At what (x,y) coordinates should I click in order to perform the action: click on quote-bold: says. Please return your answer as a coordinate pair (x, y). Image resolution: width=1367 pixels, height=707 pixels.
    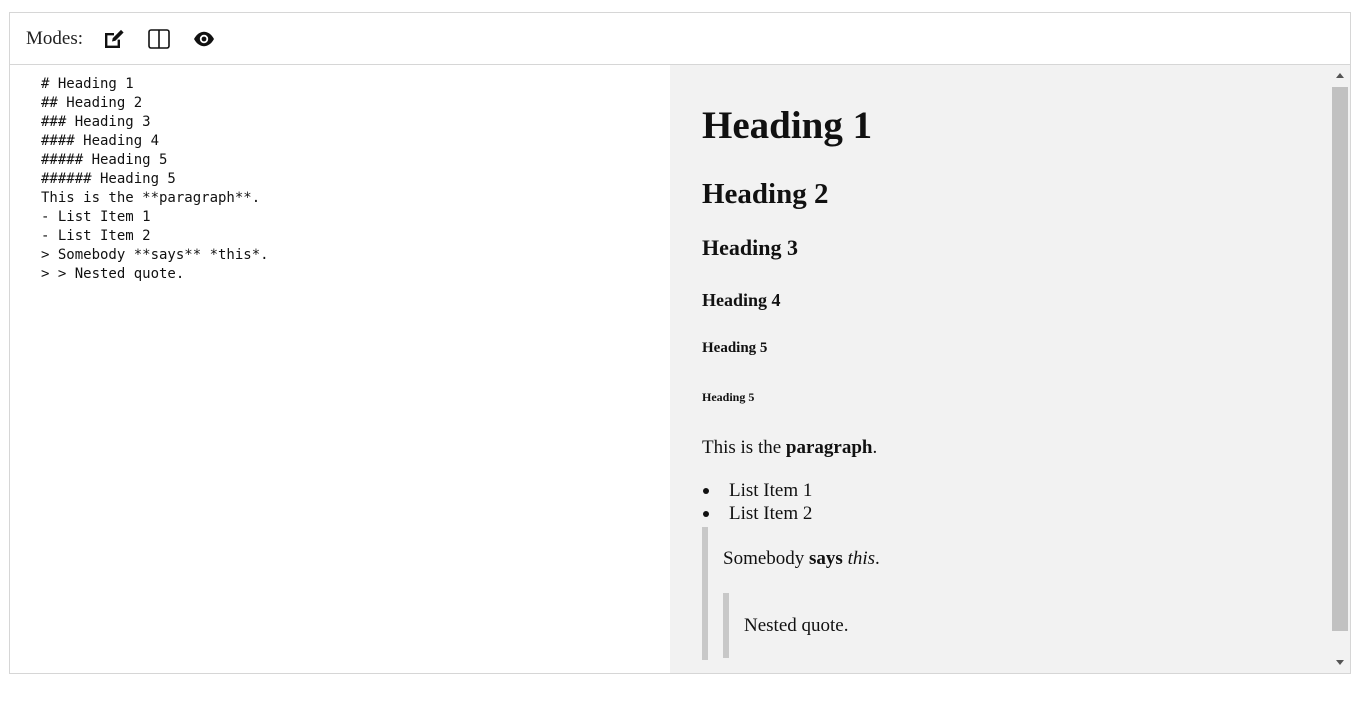
    Looking at the image, I should click on (826, 558).